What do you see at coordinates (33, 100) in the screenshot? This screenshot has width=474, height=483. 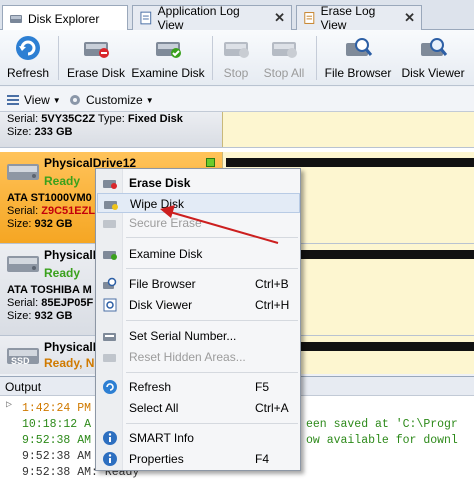 I see `view-dropdown: View ▼` at bounding box center [33, 100].